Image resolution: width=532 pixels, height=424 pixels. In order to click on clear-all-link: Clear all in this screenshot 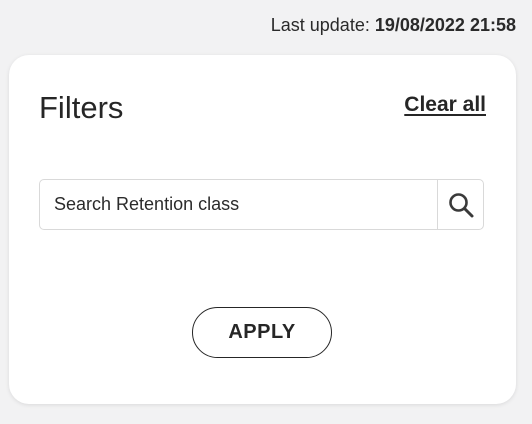, I will do `click(445, 105)`.